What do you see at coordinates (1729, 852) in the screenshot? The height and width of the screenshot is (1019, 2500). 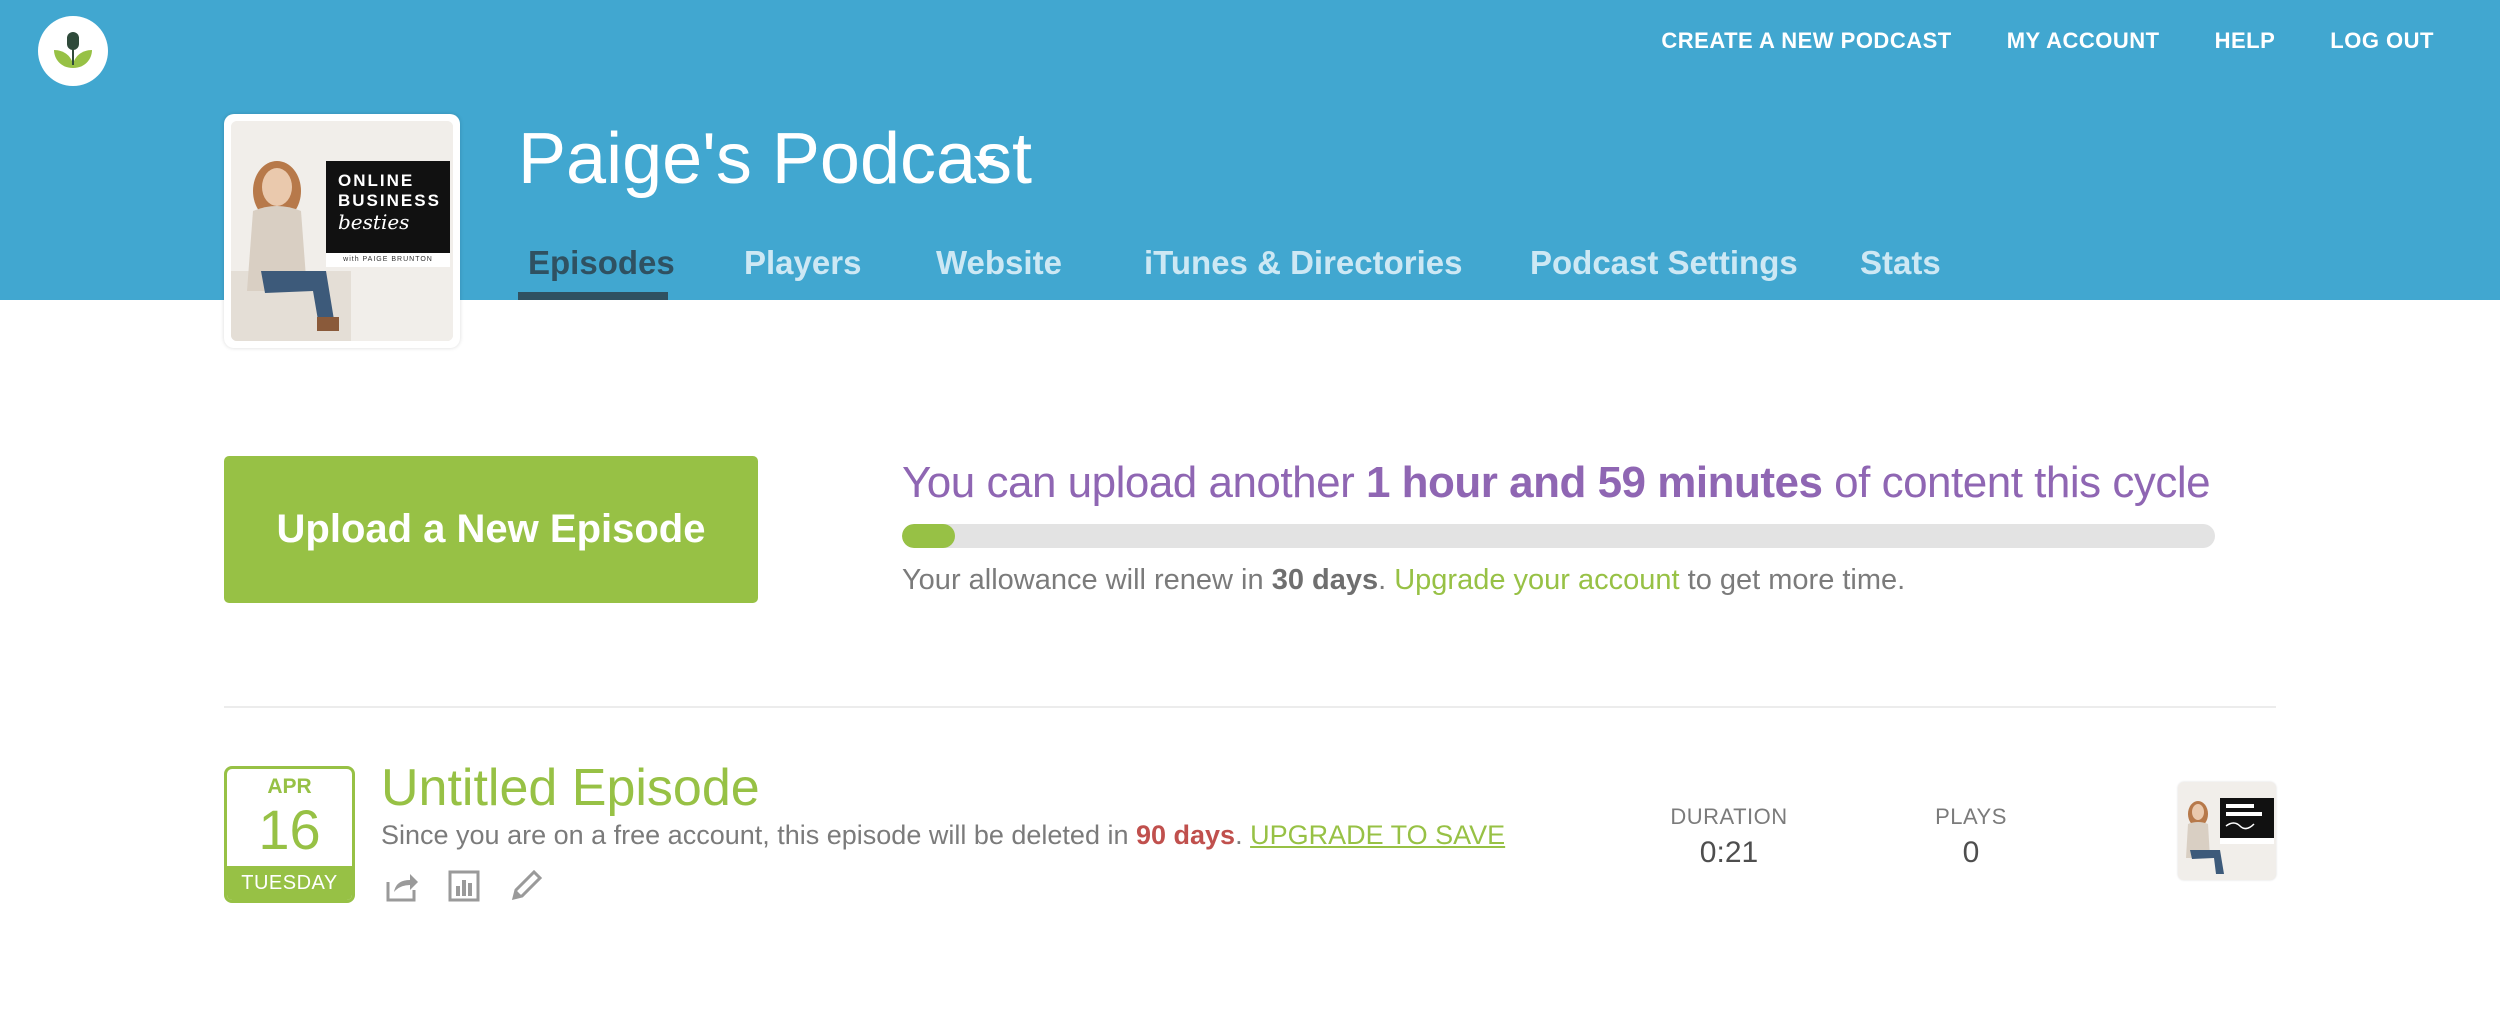 I see `duration-value: 0:21` at bounding box center [1729, 852].